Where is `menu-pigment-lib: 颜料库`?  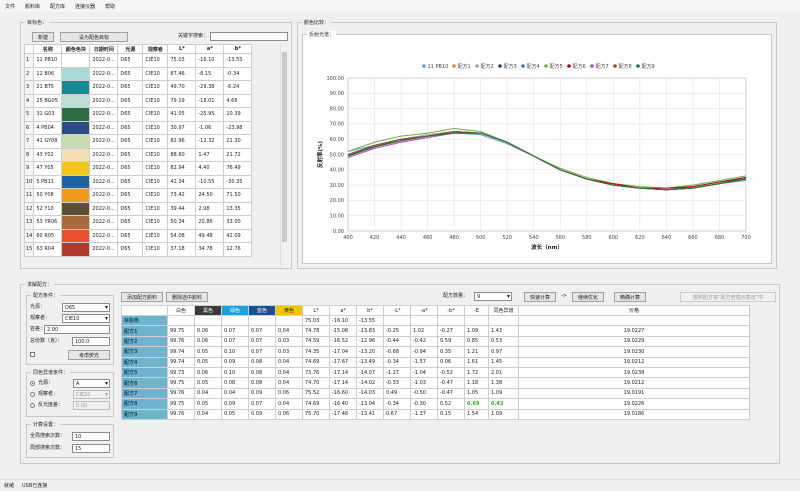 menu-pigment-lib: 颜料库 is located at coordinates (32, 6).